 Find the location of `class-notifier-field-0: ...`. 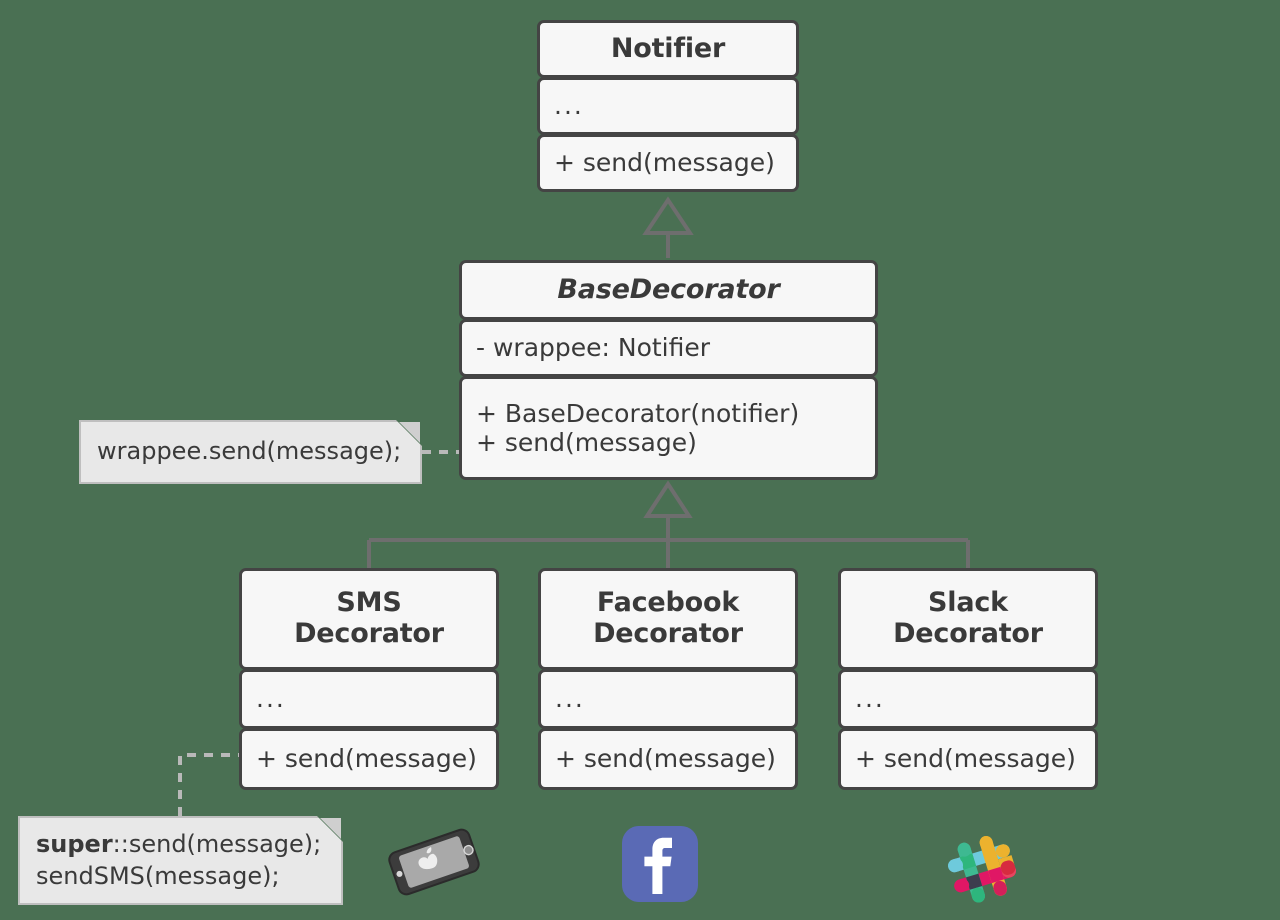

class-notifier-field-0: ... is located at coordinates (569, 106).